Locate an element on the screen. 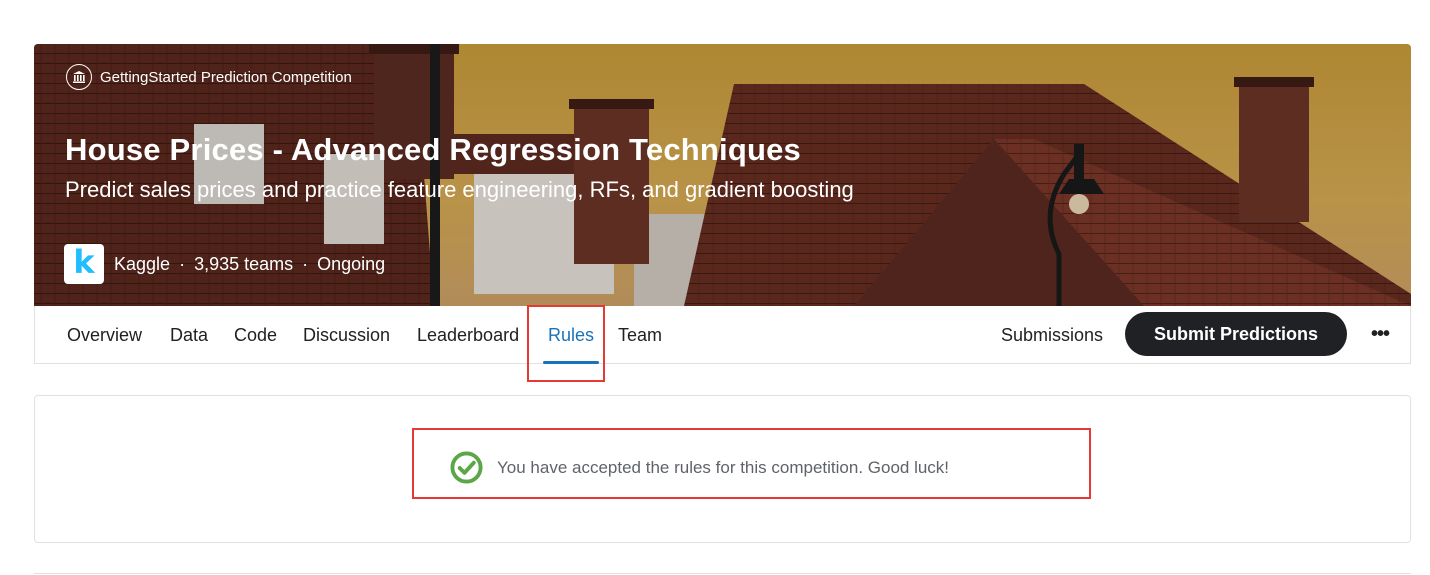  submit-predictions-button: Submit Predictions is located at coordinates (1236, 334).